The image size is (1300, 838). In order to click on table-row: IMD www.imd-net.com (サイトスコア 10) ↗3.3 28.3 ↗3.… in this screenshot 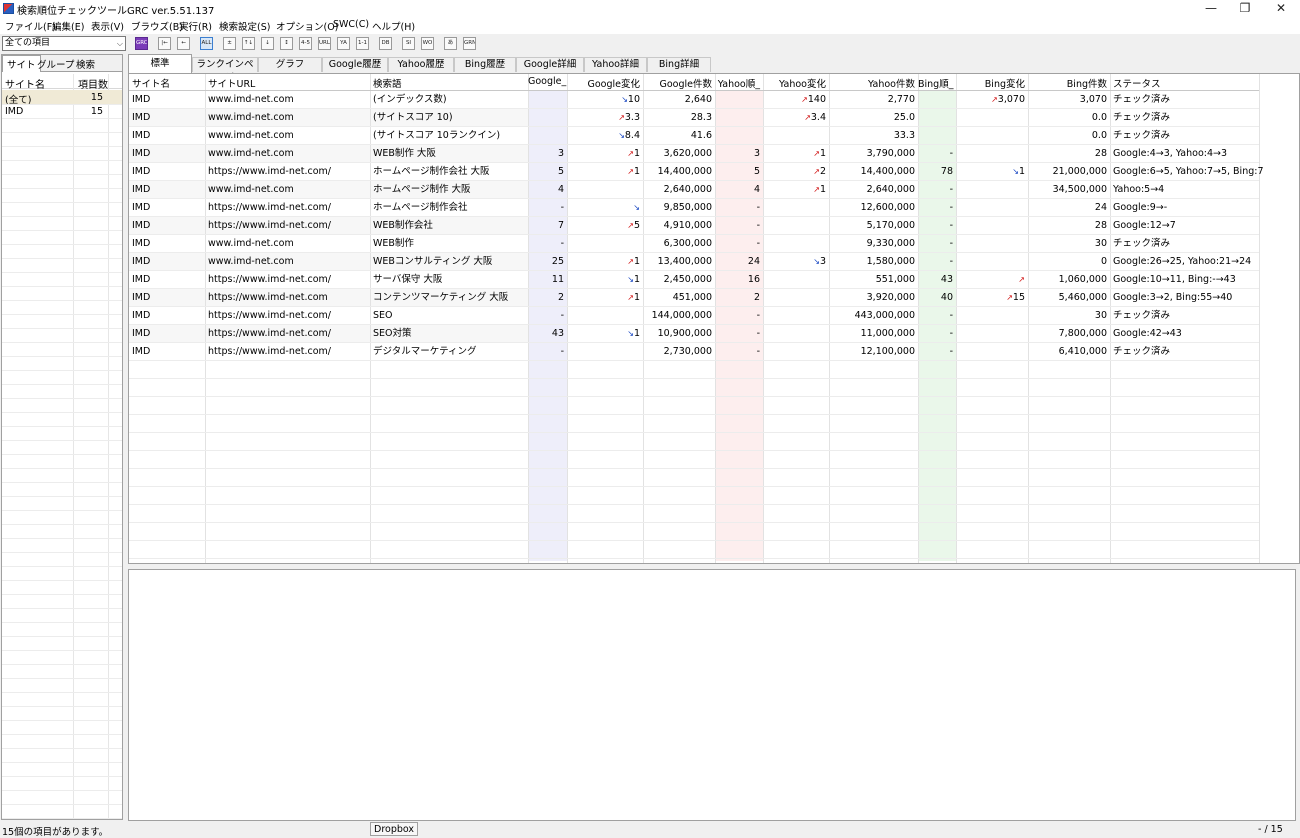, I will do `click(694, 118)`.